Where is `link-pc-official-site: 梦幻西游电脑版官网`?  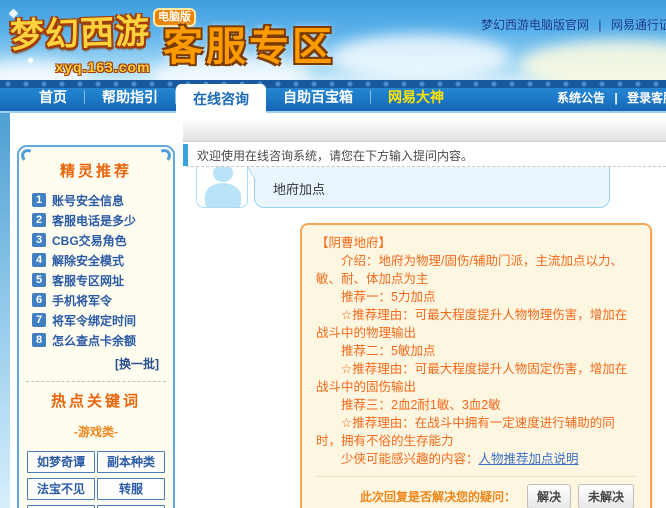 link-pc-official-site: 梦幻西游电脑版官网 is located at coordinates (535, 25).